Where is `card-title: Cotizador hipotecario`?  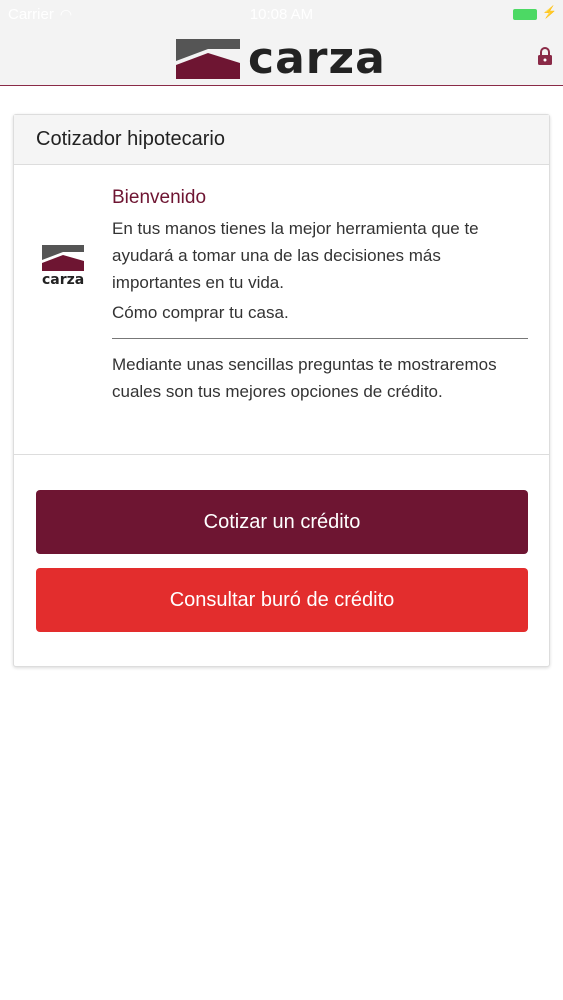
card-title: Cotizador hipotecario is located at coordinates (281, 140).